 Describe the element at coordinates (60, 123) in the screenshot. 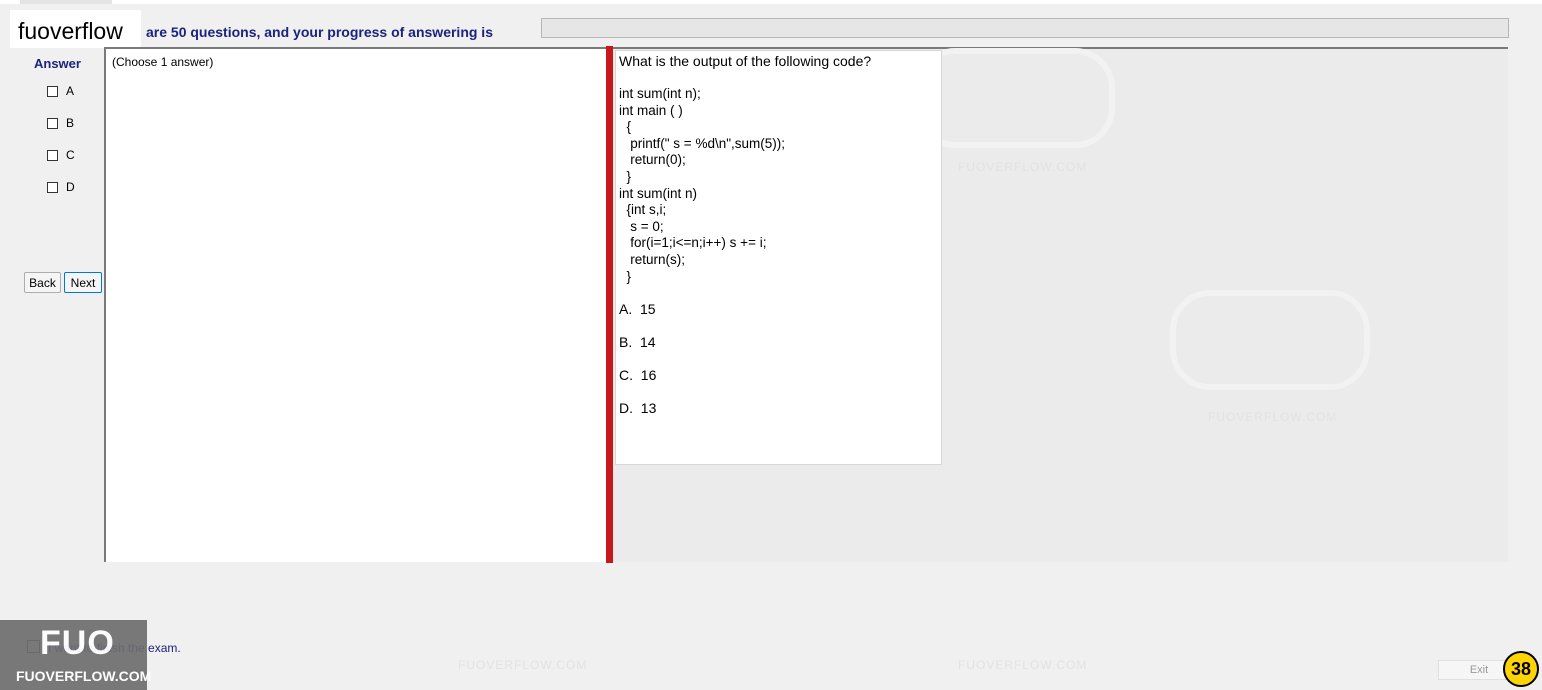

I see `answer-option-b: B` at that location.